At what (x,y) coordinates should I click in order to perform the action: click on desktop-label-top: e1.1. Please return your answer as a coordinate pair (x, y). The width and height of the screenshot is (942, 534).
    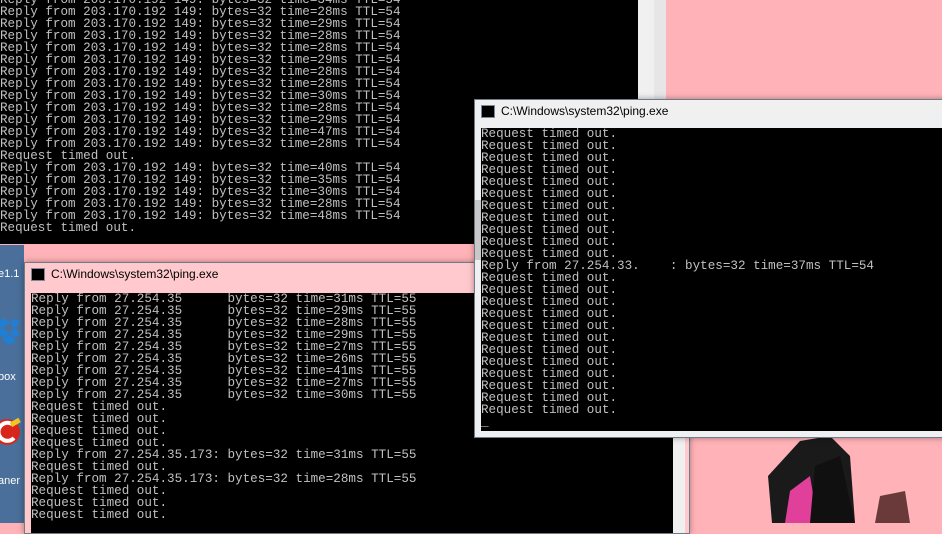
    Looking at the image, I should click on (9, 274).